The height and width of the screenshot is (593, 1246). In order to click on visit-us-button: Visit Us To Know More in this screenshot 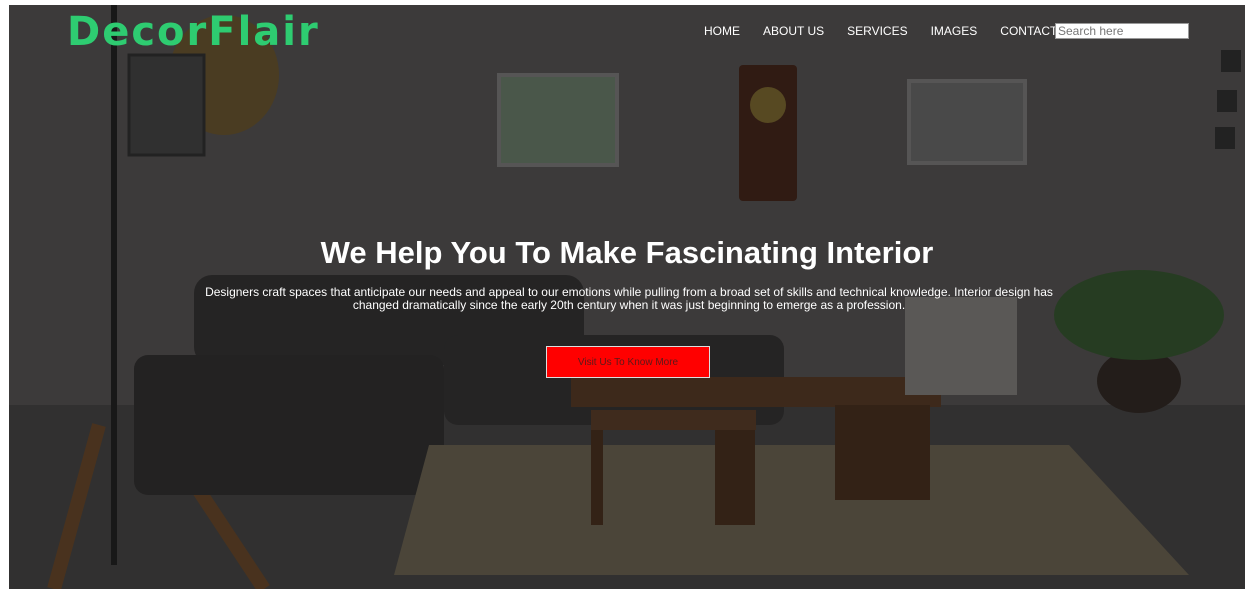, I will do `click(628, 362)`.